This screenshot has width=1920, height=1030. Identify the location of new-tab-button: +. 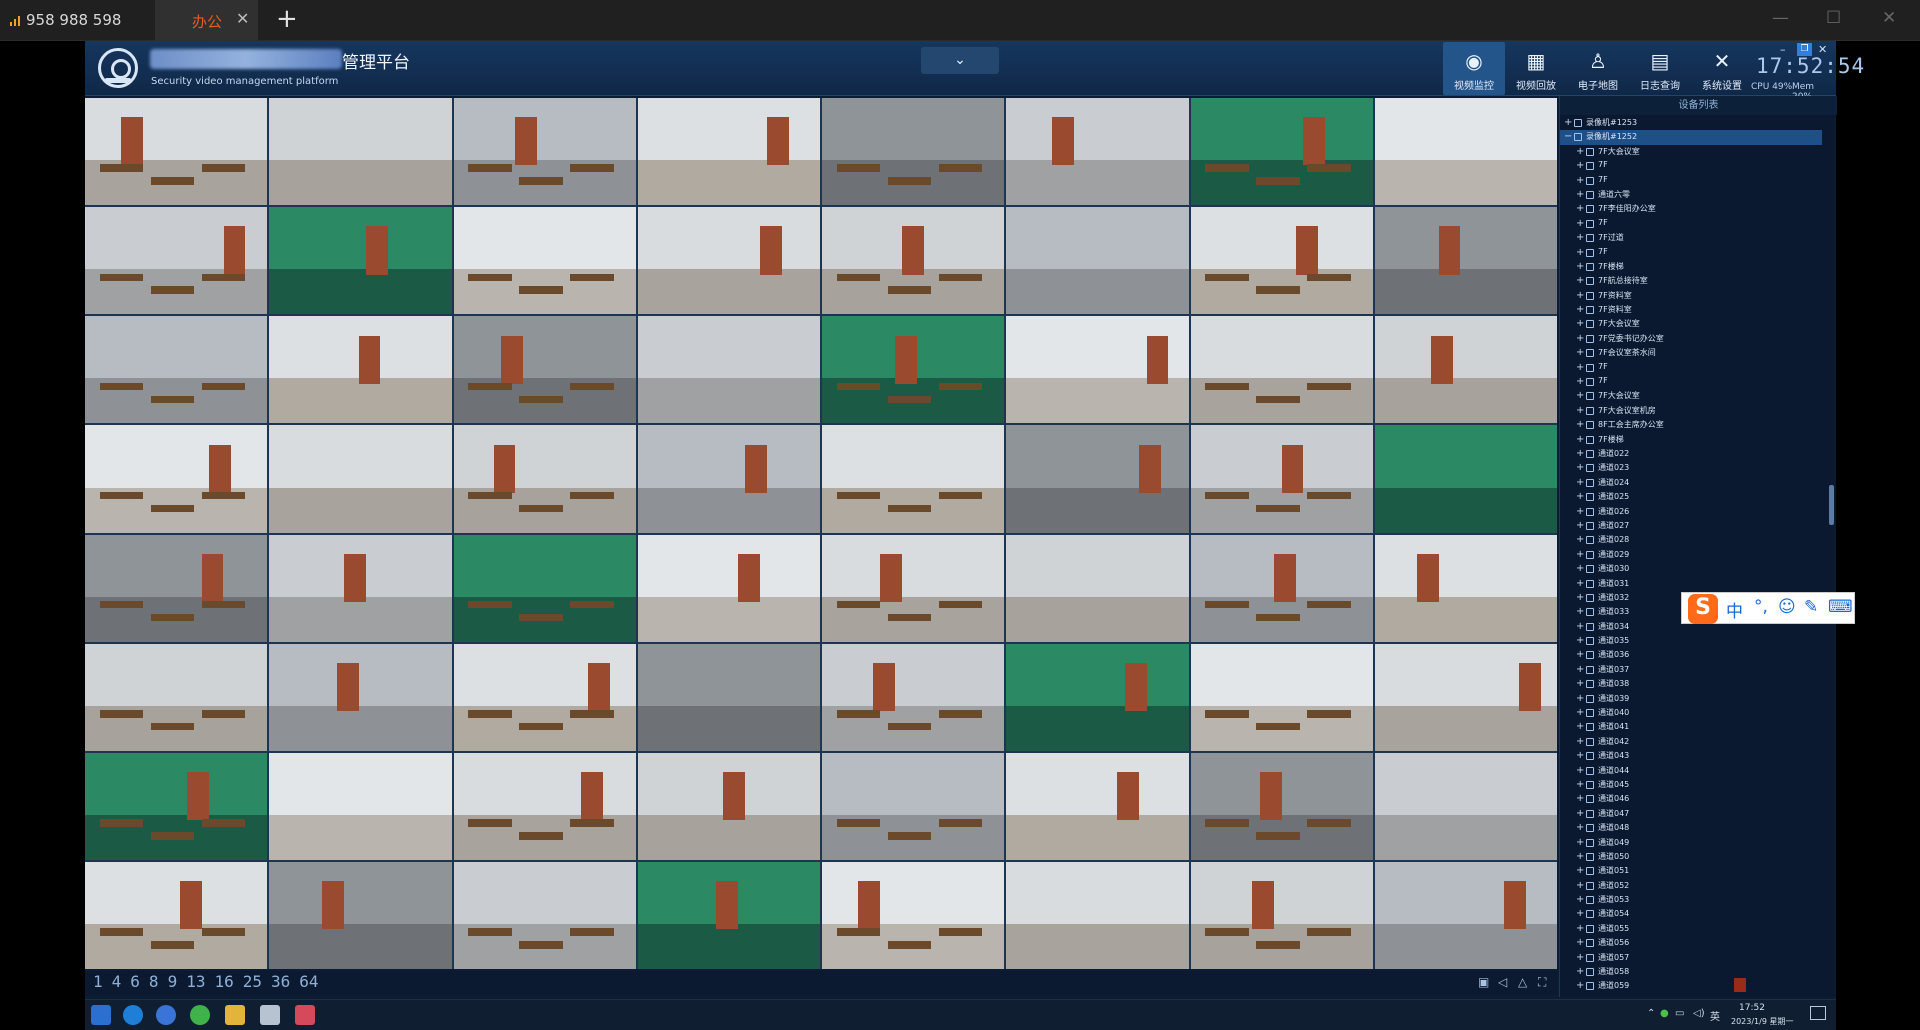
(287, 19).